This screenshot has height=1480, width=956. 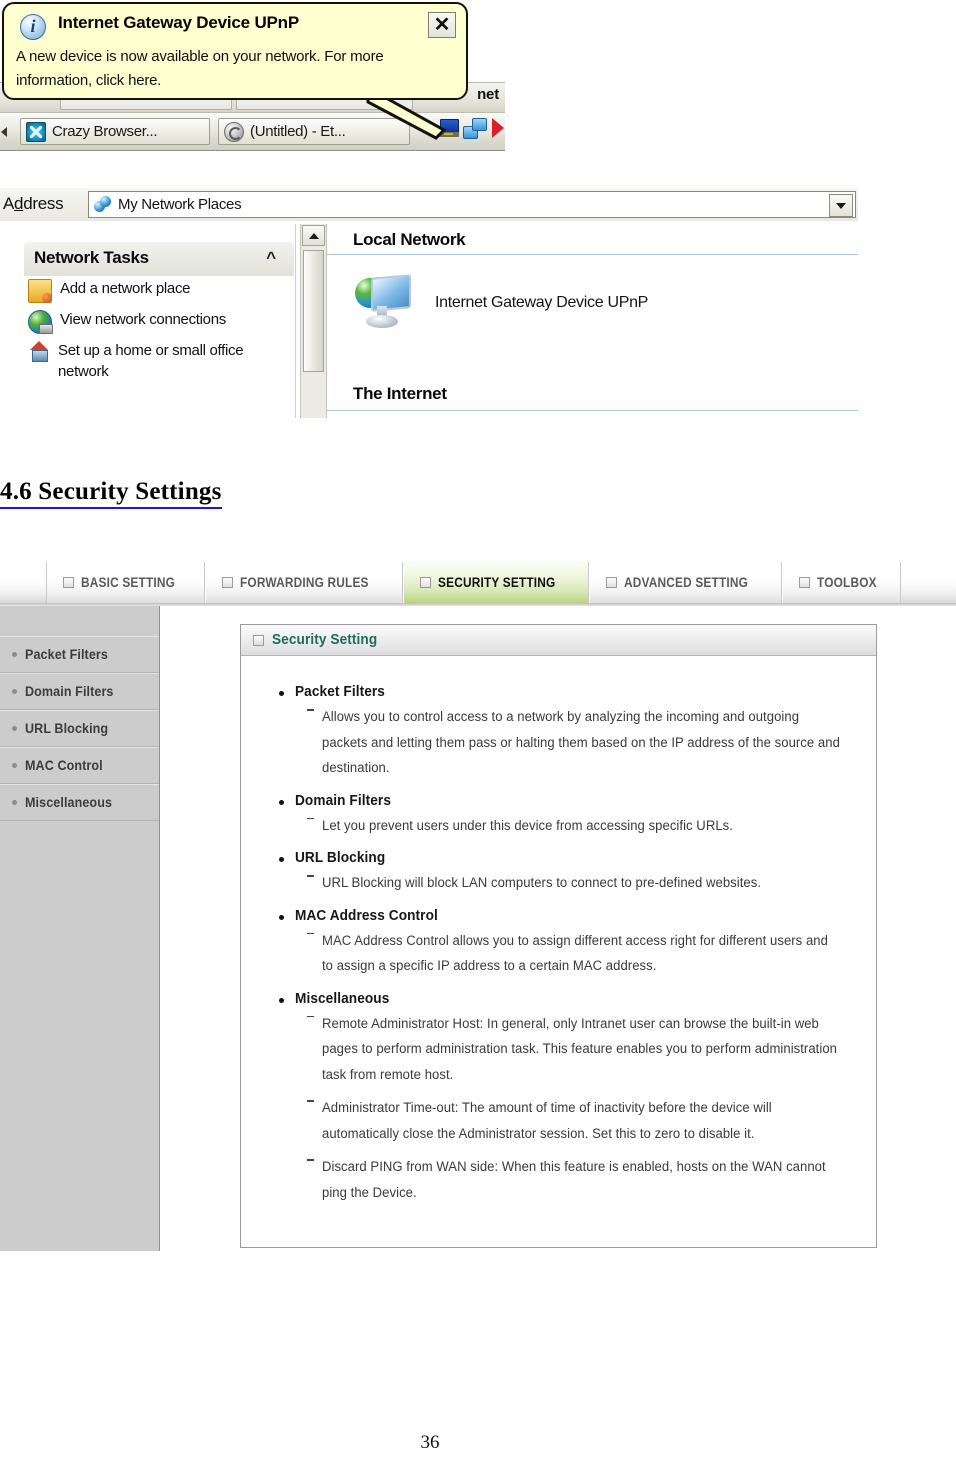 I want to click on sidebar-item-label: URL Blocking, so click(x=67, y=728).